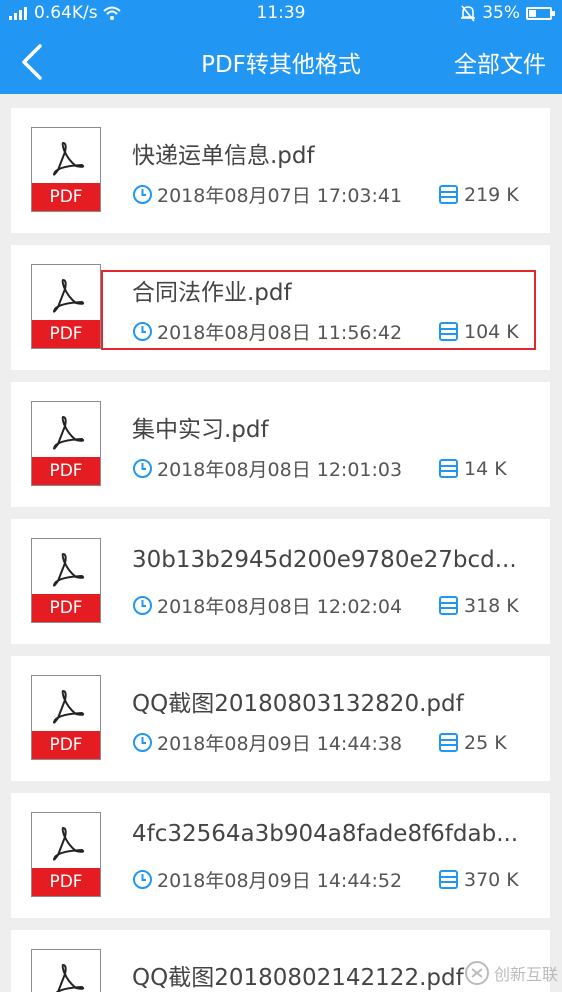 The width and height of the screenshot is (562, 992). Describe the element at coordinates (280, 333) in the screenshot. I see `file-datetime: 2018年08月08日 11:56:42` at that location.